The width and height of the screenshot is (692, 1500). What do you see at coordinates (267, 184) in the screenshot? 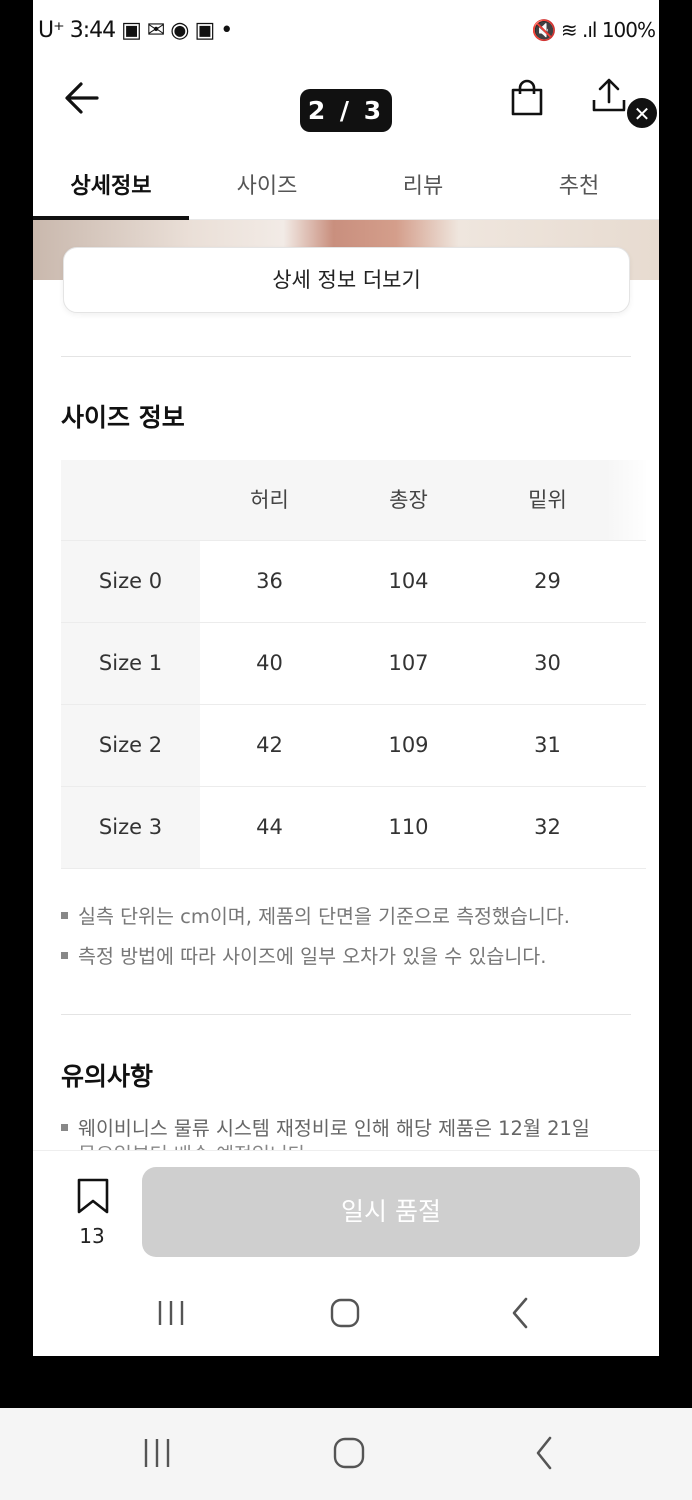
I see `tab-size: 사이즈` at bounding box center [267, 184].